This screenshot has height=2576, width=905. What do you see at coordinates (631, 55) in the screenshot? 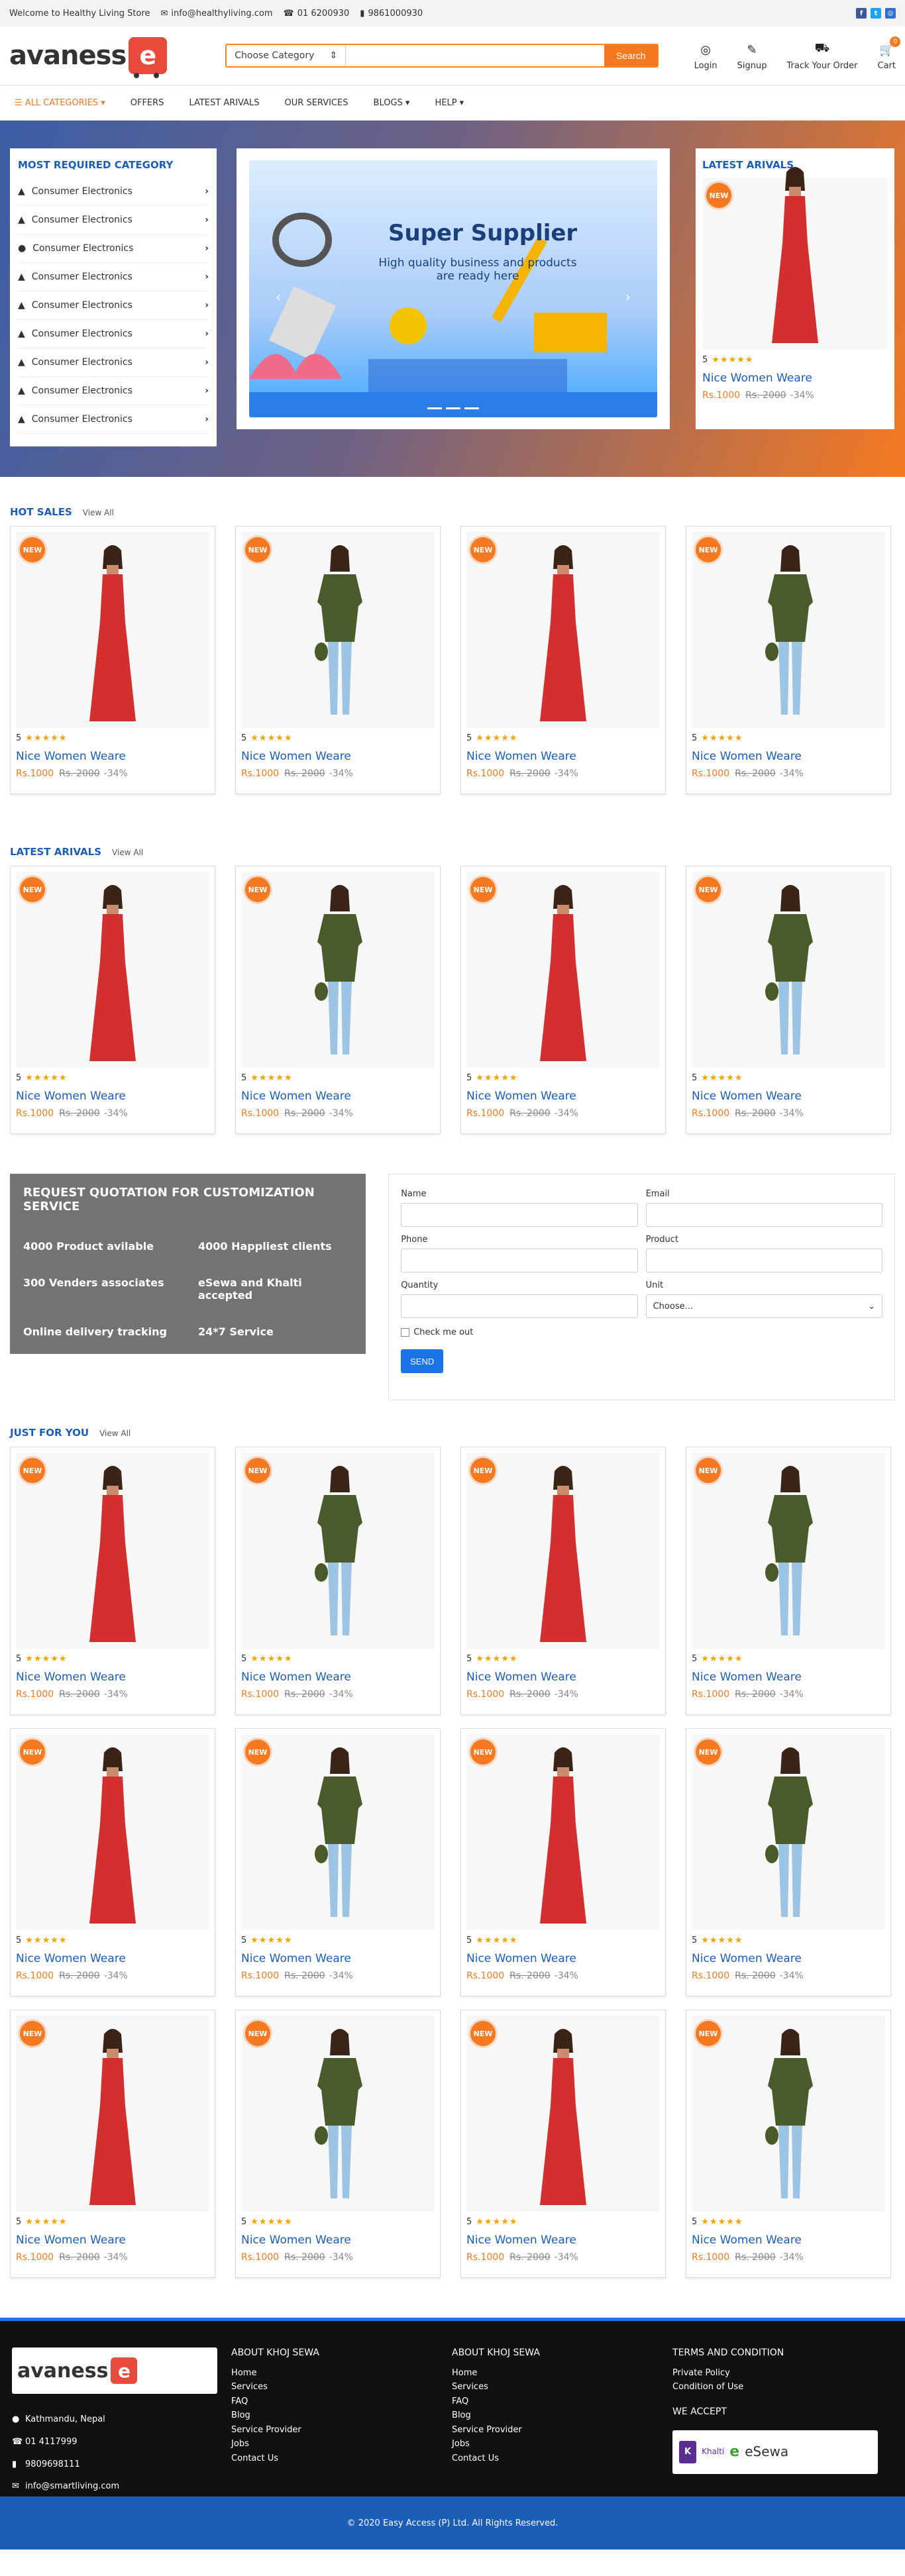
I see `search-button: Search` at bounding box center [631, 55].